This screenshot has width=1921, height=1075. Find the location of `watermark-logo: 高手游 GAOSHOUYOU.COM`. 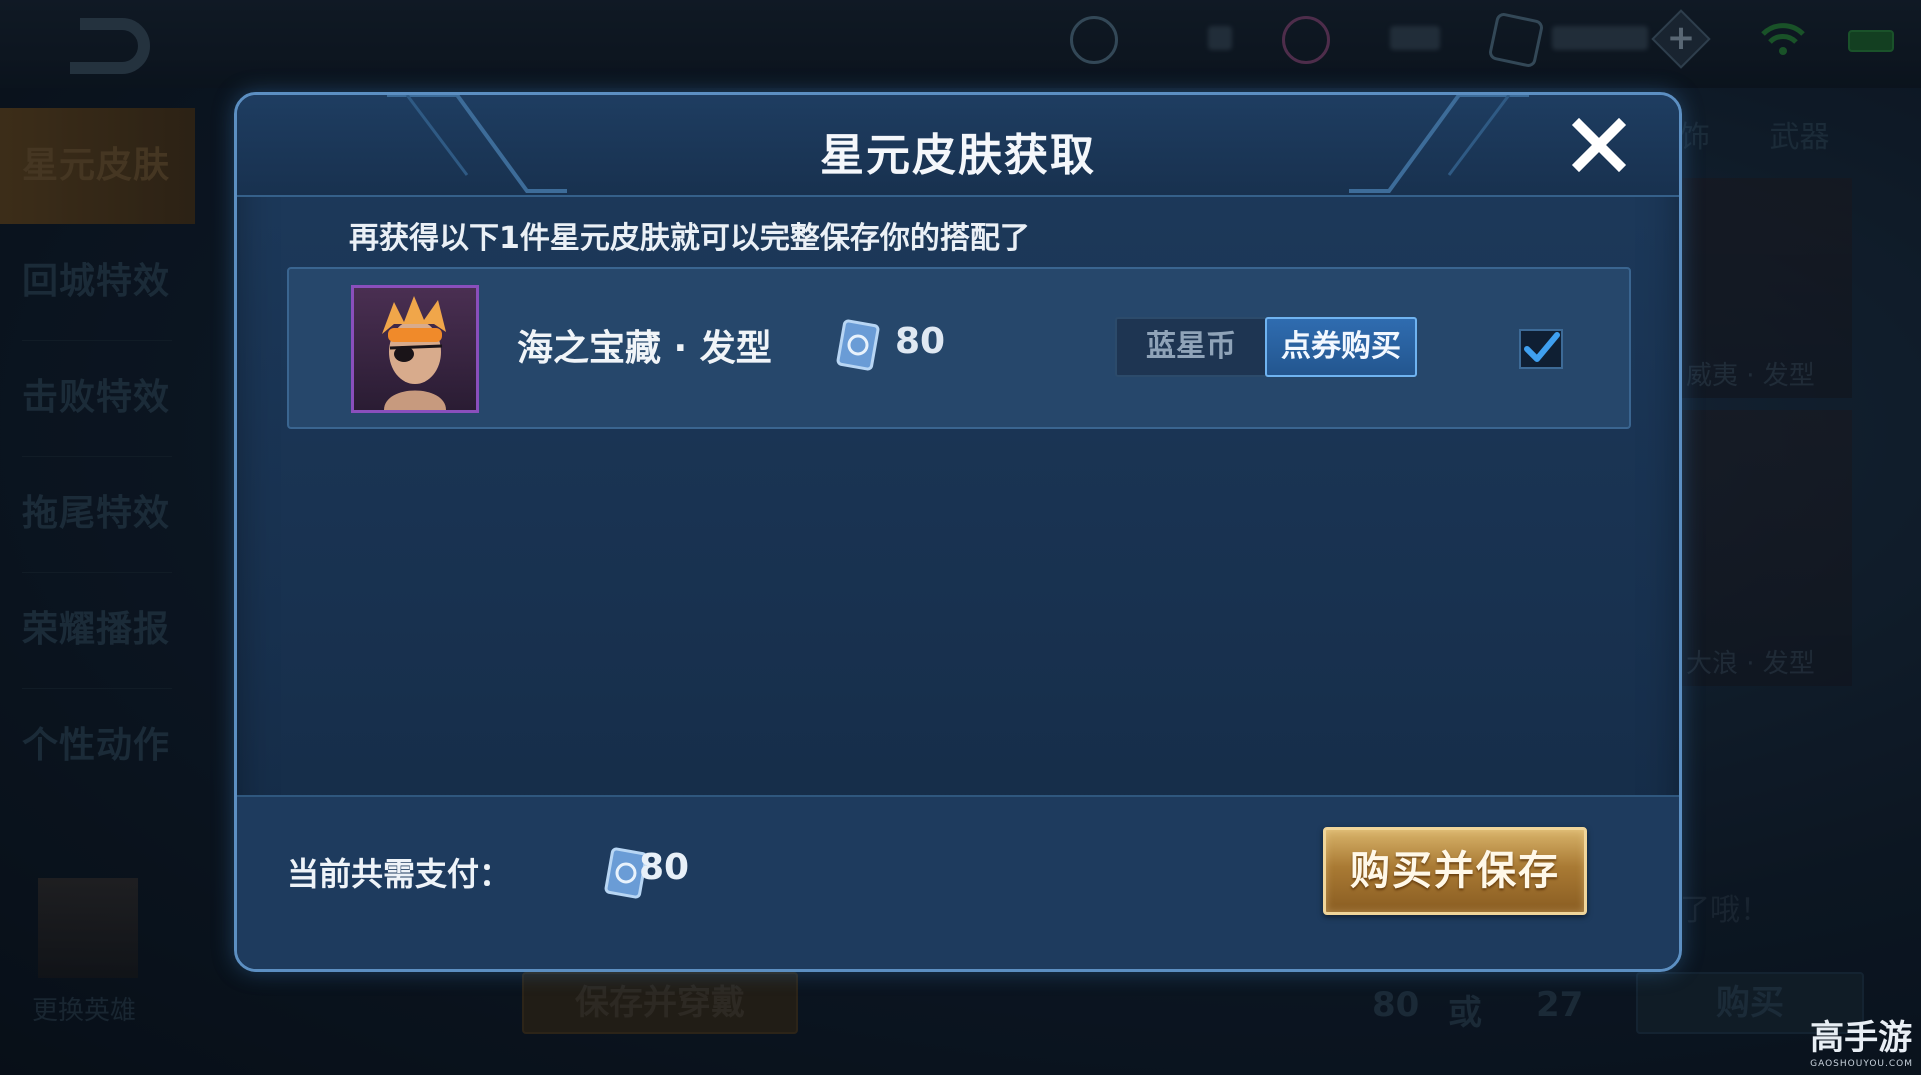

watermark-logo: 高手游 GAOSHOUYOU.COM is located at coordinates (1861, 1039).